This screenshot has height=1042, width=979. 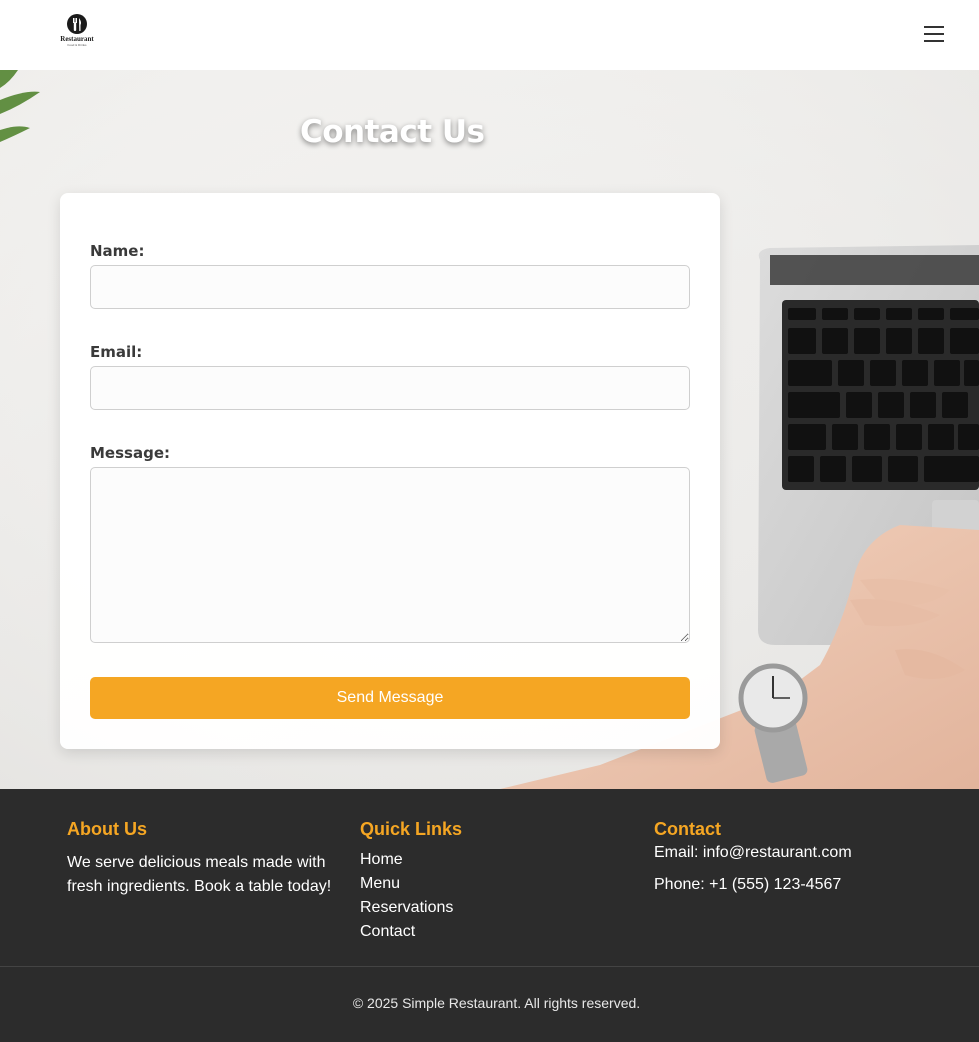 I want to click on logo-text: Restaurant, so click(x=77, y=39).